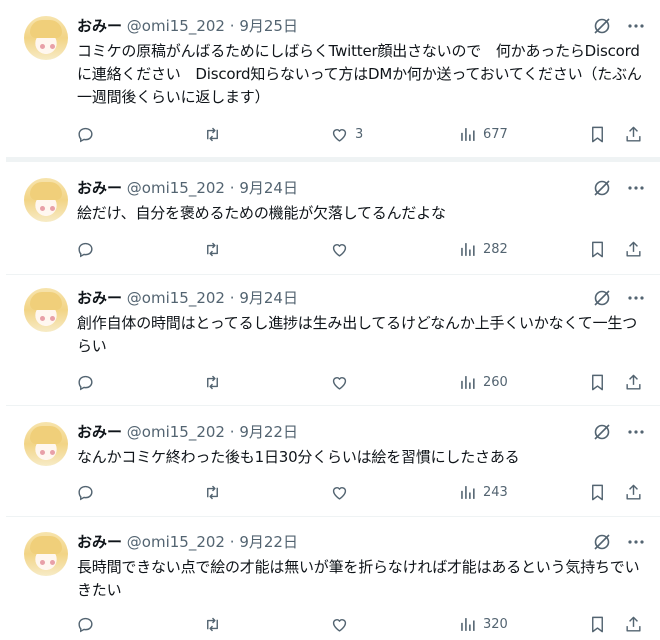  Describe the element at coordinates (361, 624) in the screenshot. I see `tweet-actions: 320` at that location.